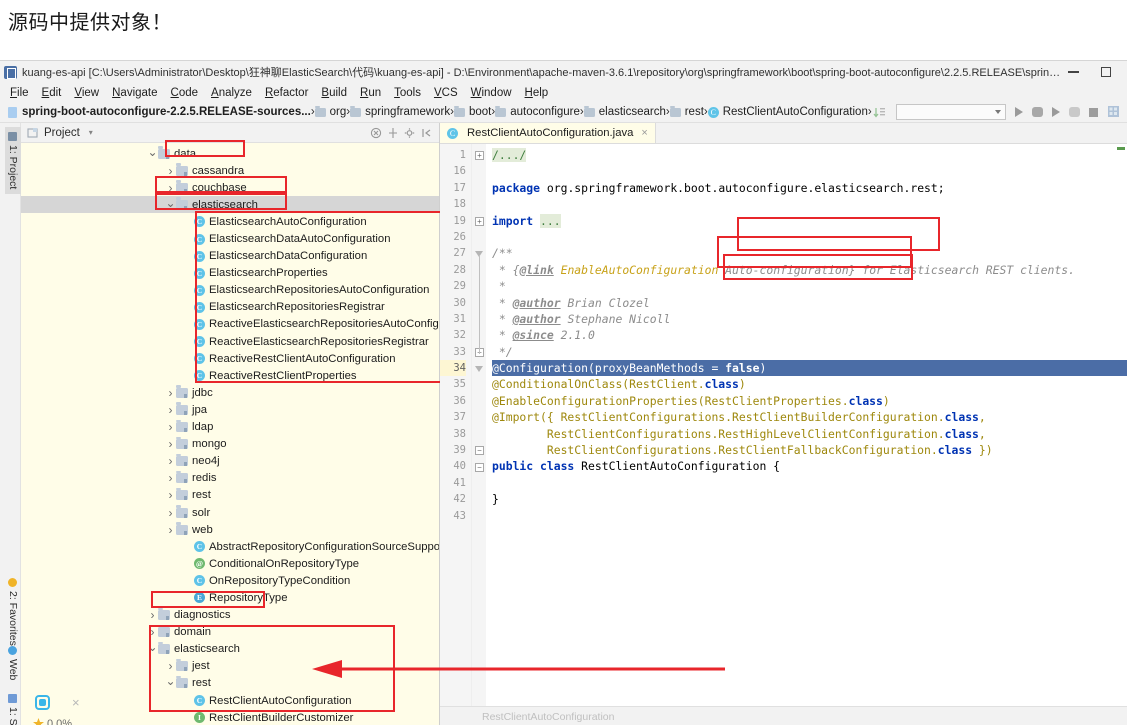  What do you see at coordinates (185, 93) in the screenshot?
I see `menu-item-code: Code` at bounding box center [185, 93].